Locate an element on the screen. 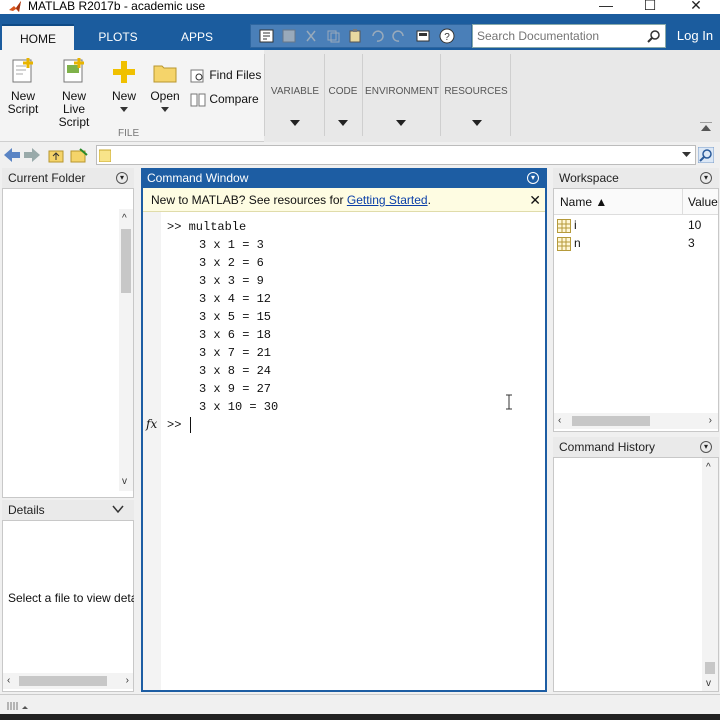  ibeam-cursor-icon is located at coordinates (509, 402).